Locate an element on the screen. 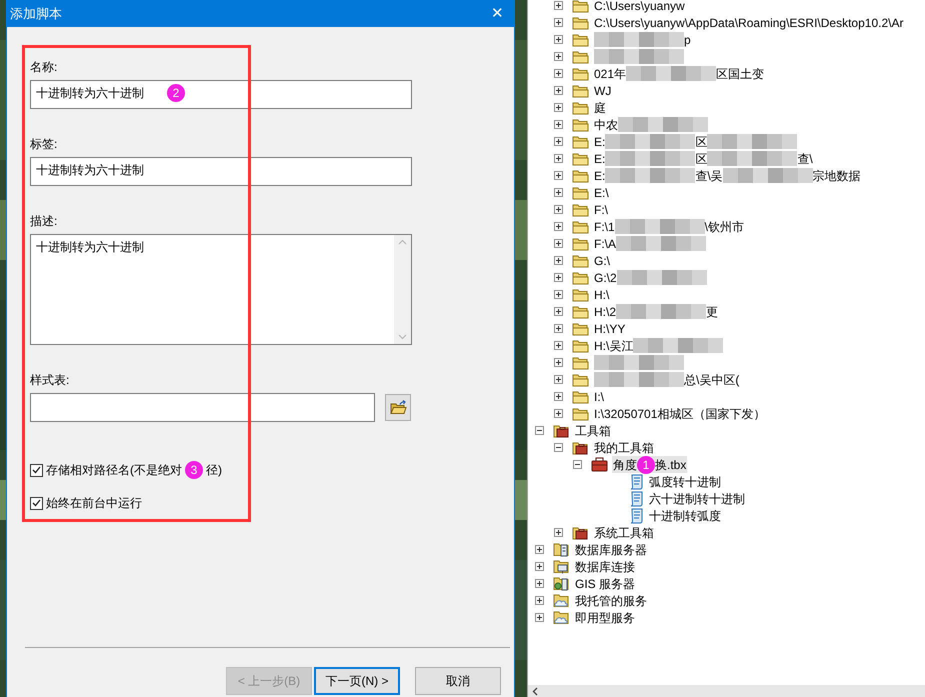 This screenshot has width=925, height=697. database-server-icon is located at coordinates (561, 549).